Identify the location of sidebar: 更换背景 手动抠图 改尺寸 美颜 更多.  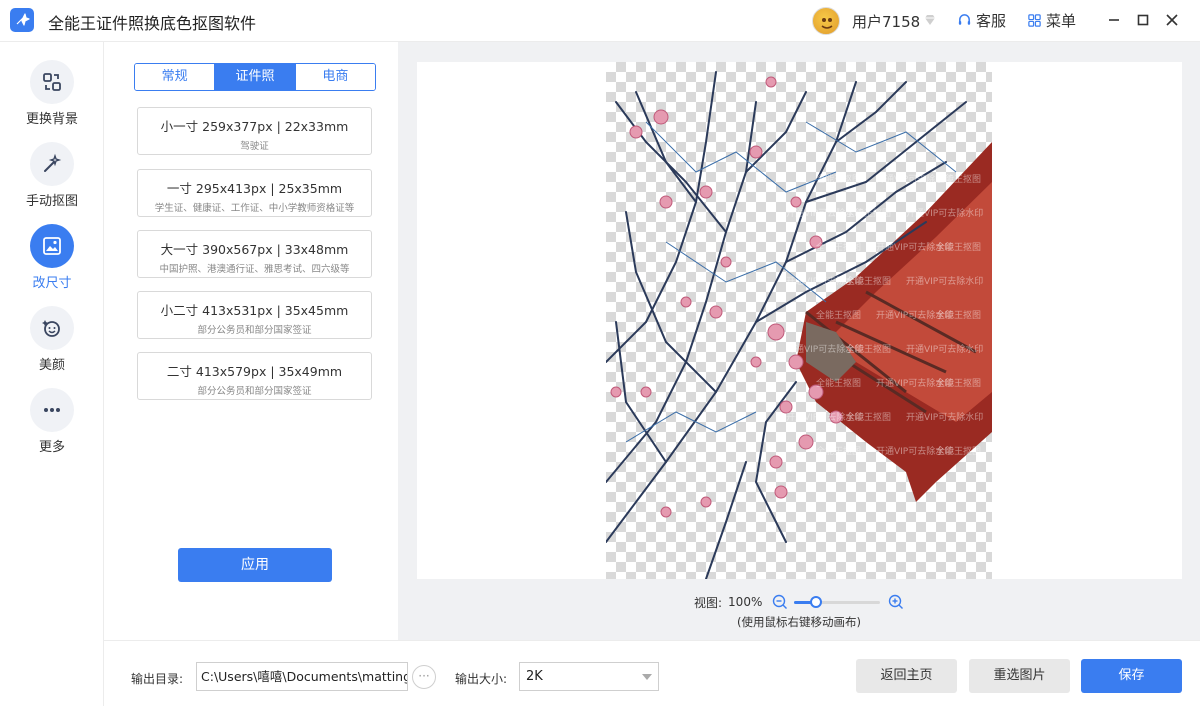
(52, 374).